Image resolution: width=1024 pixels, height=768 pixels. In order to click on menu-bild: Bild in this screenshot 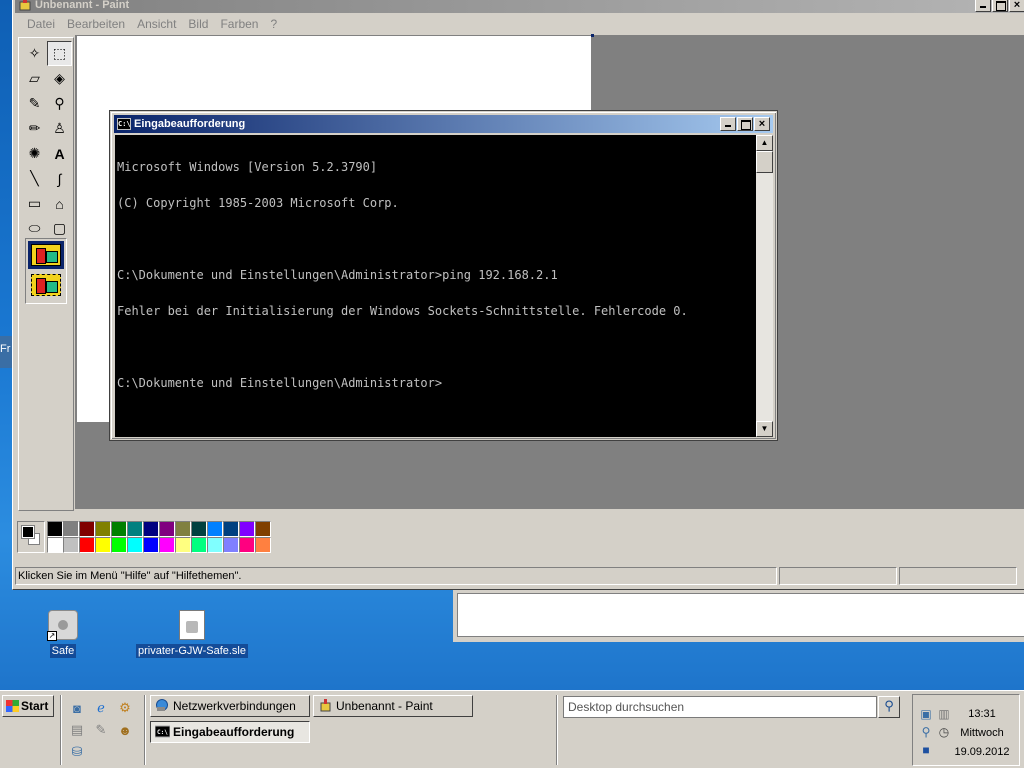, I will do `click(198, 24)`.